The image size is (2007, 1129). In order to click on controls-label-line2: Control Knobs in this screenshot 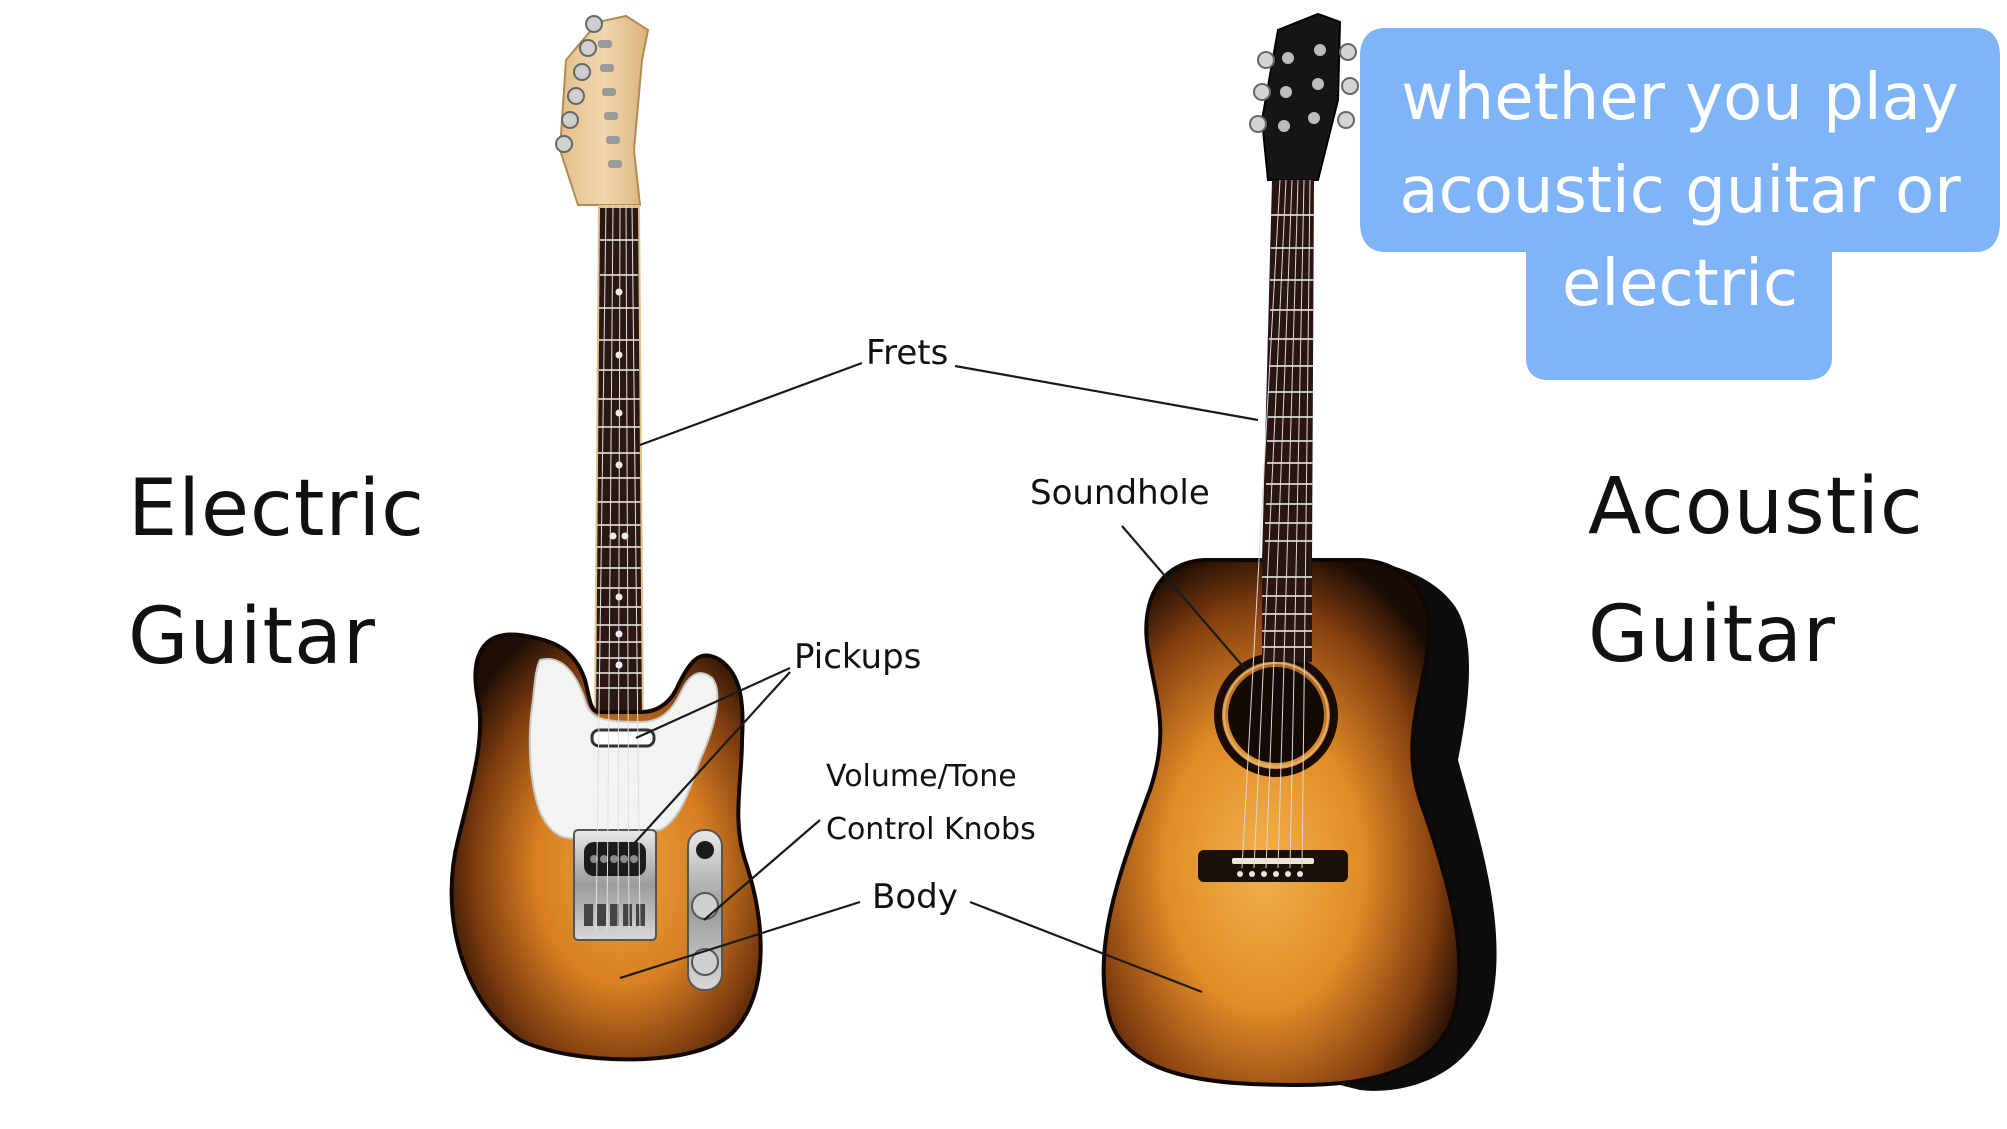, I will do `click(931, 829)`.